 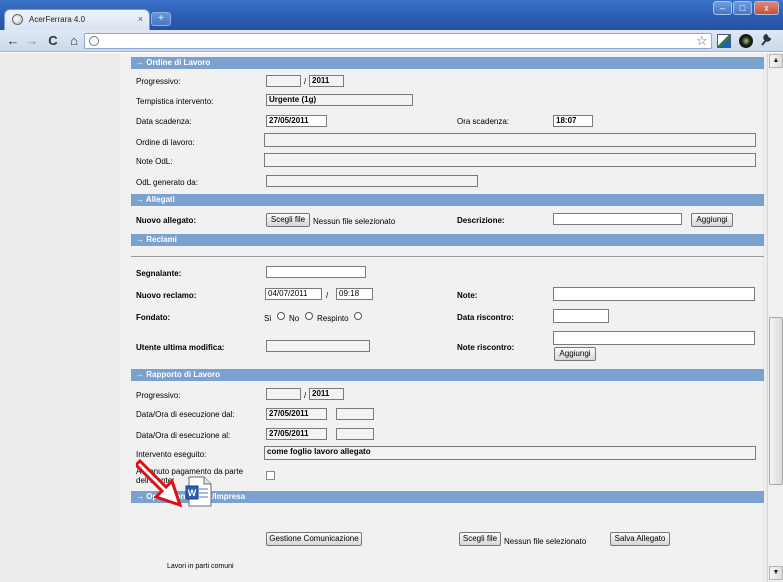 I want to click on esecuzione-al-date-field: 27/05/2011, so click(x=296, y=434).